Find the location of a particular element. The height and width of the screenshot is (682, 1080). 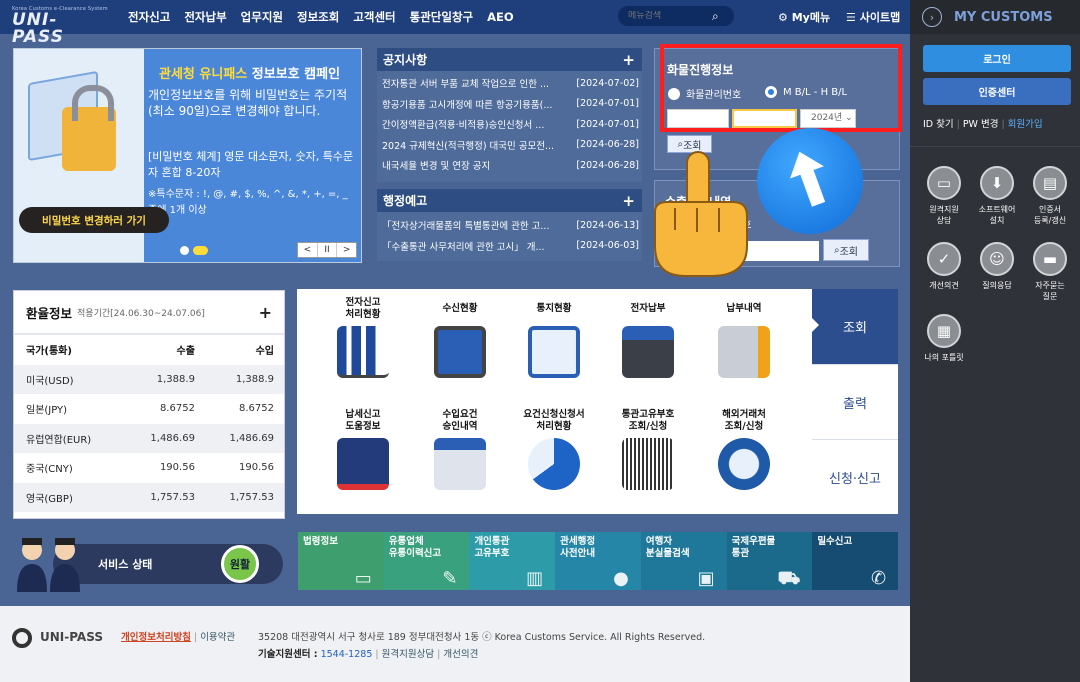

service-label: 전자신고 처리현황 is located at coordinates (363, 308).